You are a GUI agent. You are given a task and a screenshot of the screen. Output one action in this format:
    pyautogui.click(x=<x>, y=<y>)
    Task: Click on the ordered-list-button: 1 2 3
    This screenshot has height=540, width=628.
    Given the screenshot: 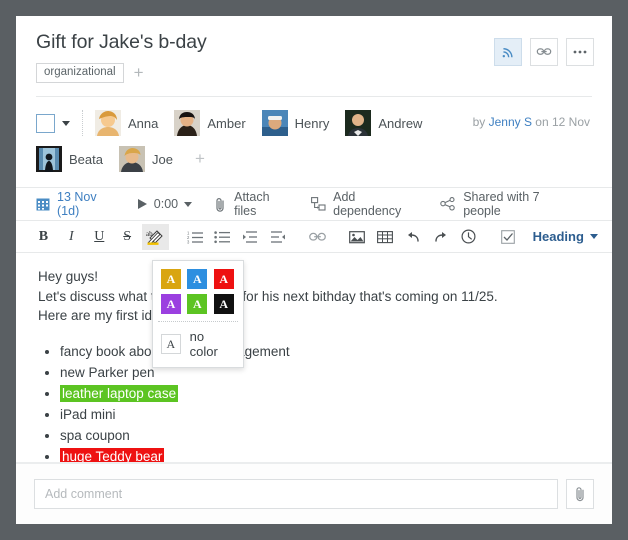 What is the action you would take?
    pyautogui.click(x=194, y=237)
    